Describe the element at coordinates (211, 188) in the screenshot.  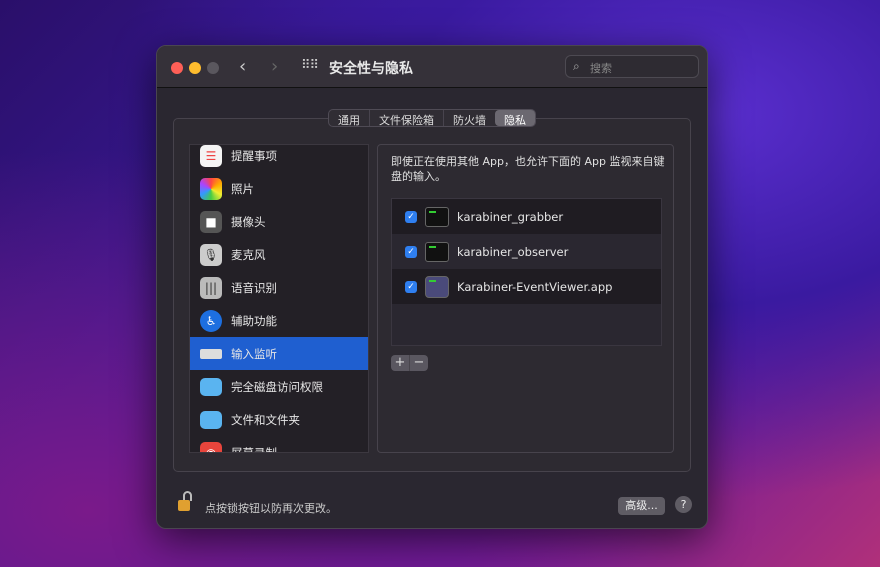
I see `photos-icon` at that location.